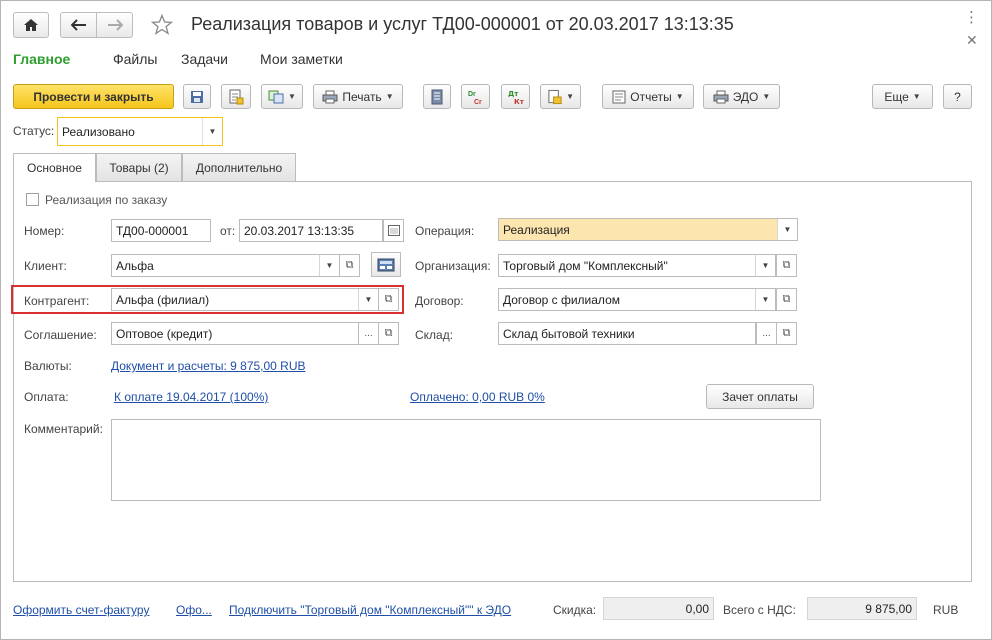 Image resolution: width=992 pixels, height=640 pixels. Describe the element at coordinates (32, 199) in the screenshot. I see `by-order-checkbox` at that location.